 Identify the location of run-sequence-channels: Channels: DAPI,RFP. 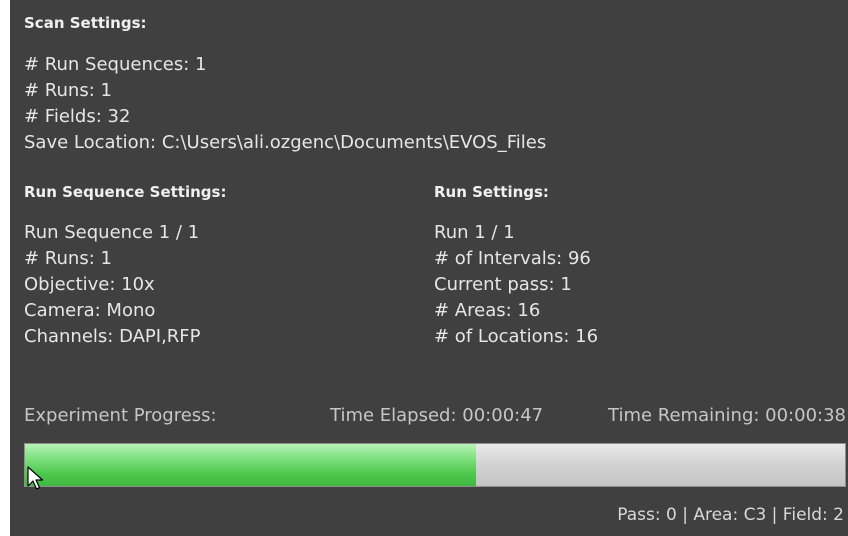
(112, 336).